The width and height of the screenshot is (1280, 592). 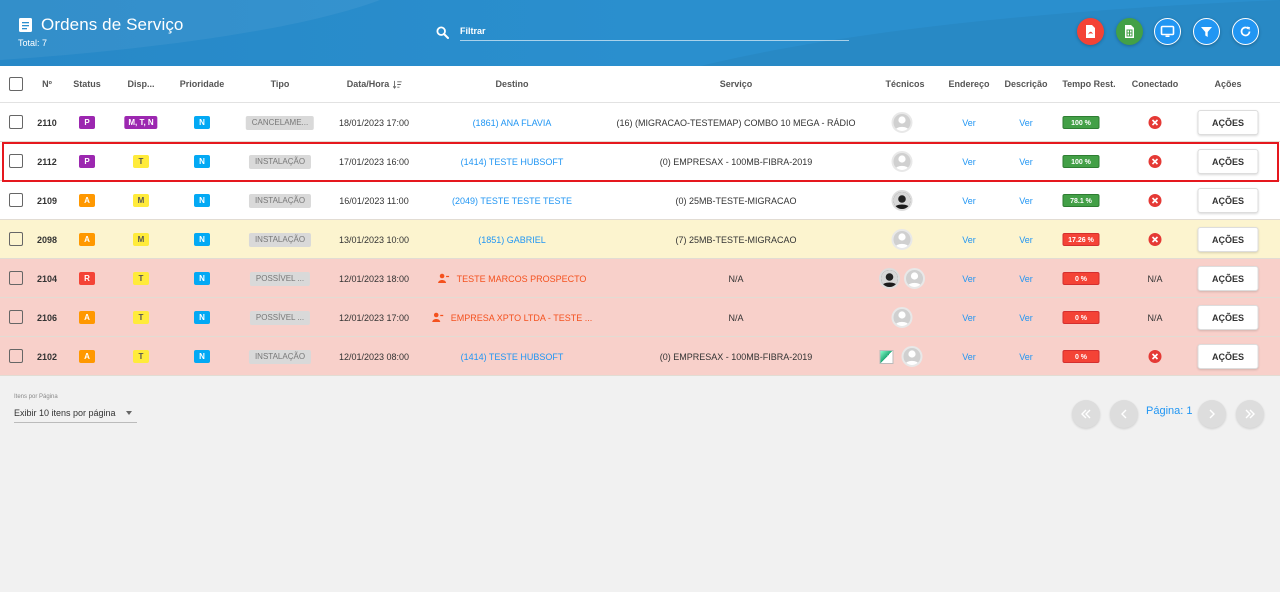 What do you see at coordinates (904, 84) in the screenshot?
I see `column-header-tecnicos: Técnicos` at bounding box center [904, 84].